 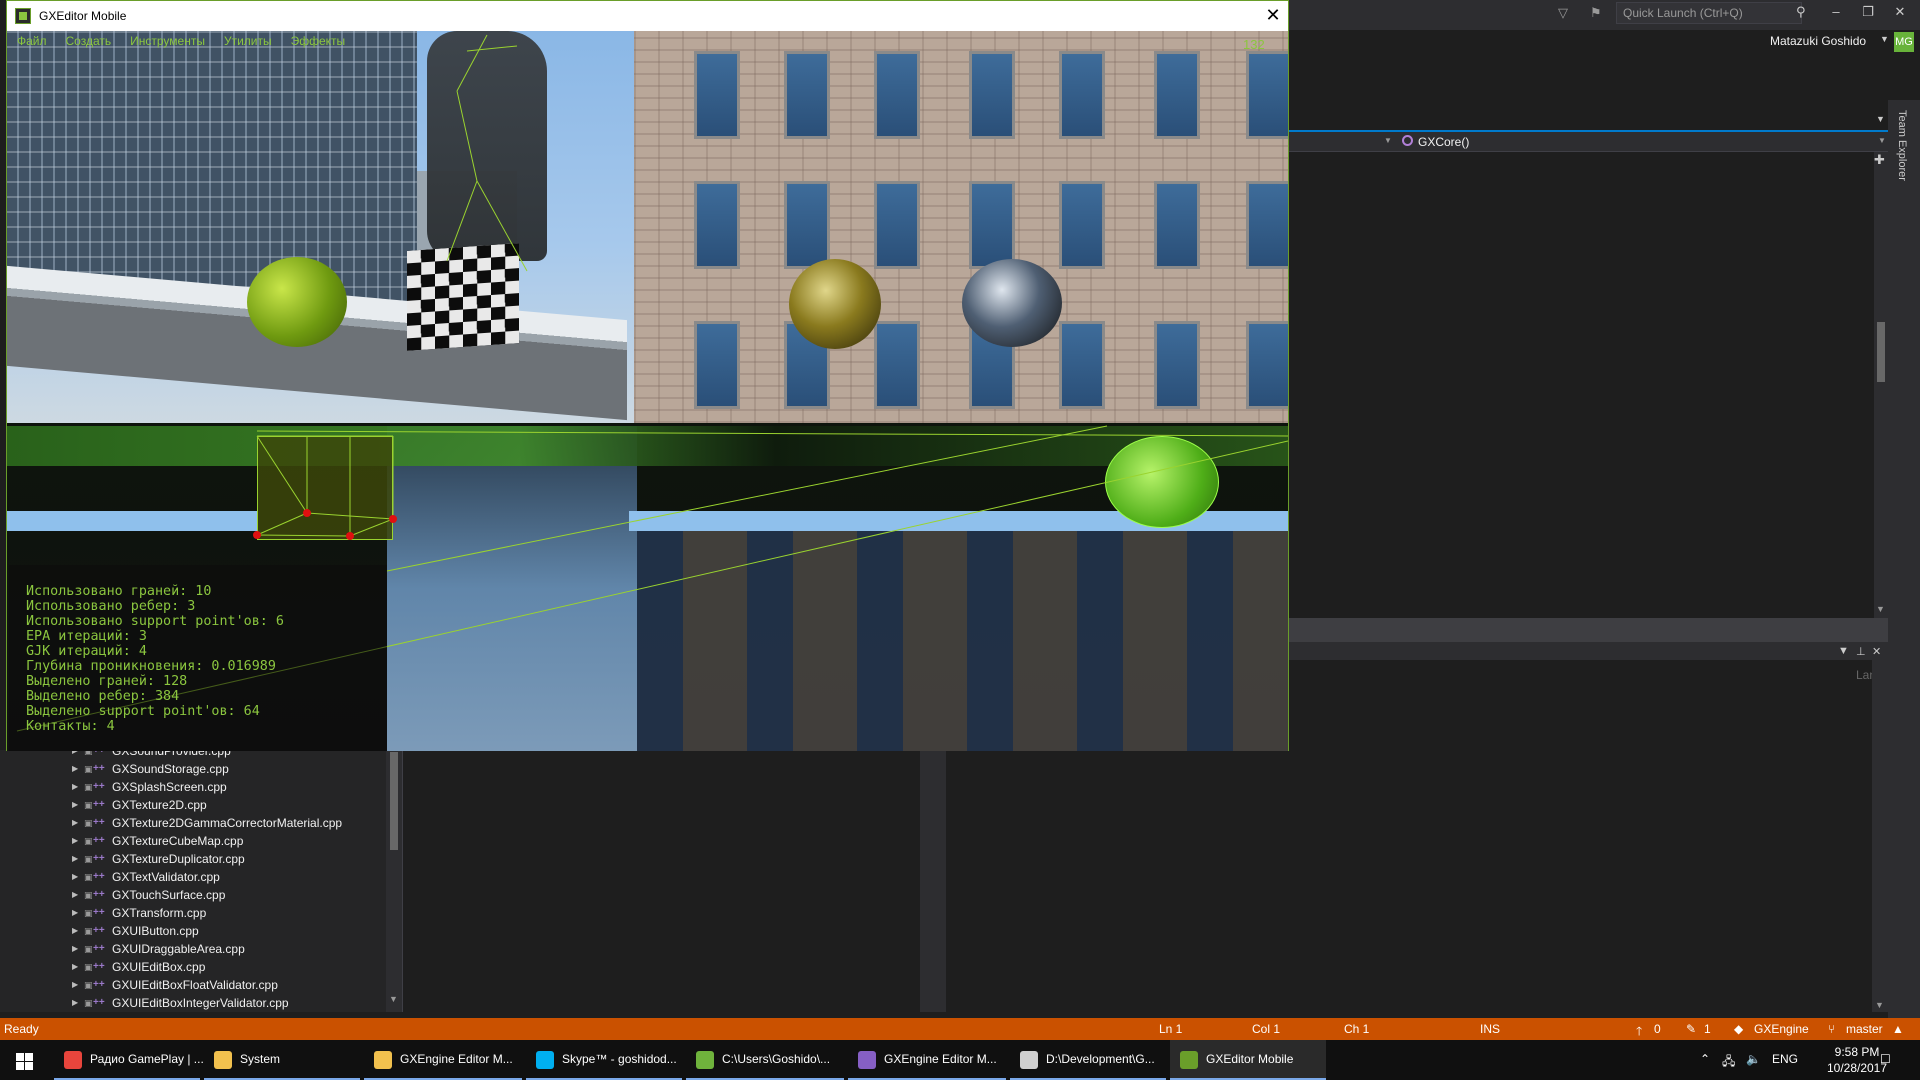 I want to click on output-scrollbar: ▼, so click(x=1880, y=836).